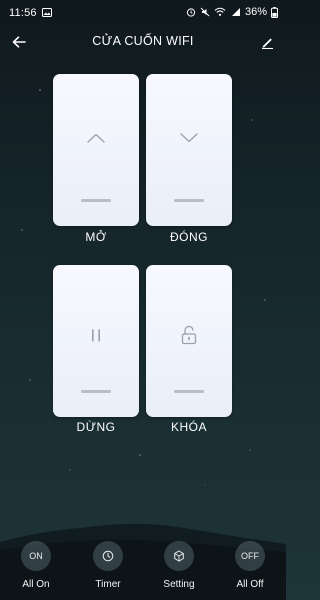 This screenshot has height=600, width=320. I want to click on page-title: CỬA CUỐN WIFI, so click(143, 41).